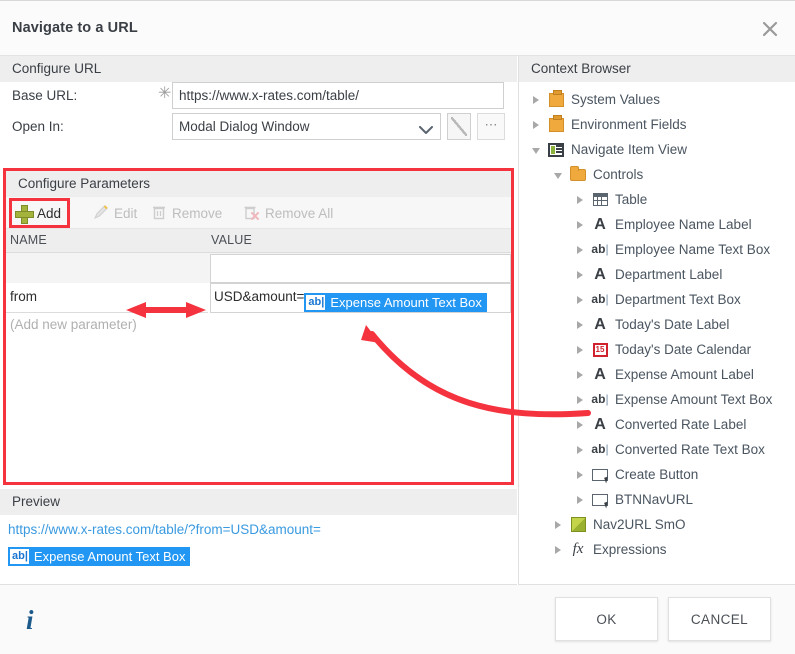 The image size is (795, 654). What do you see at coordinates (657, 499) in the screenshot?
I see `tree-node-btnnavurl: BTNNavURL` at bounding box center [657, 499].